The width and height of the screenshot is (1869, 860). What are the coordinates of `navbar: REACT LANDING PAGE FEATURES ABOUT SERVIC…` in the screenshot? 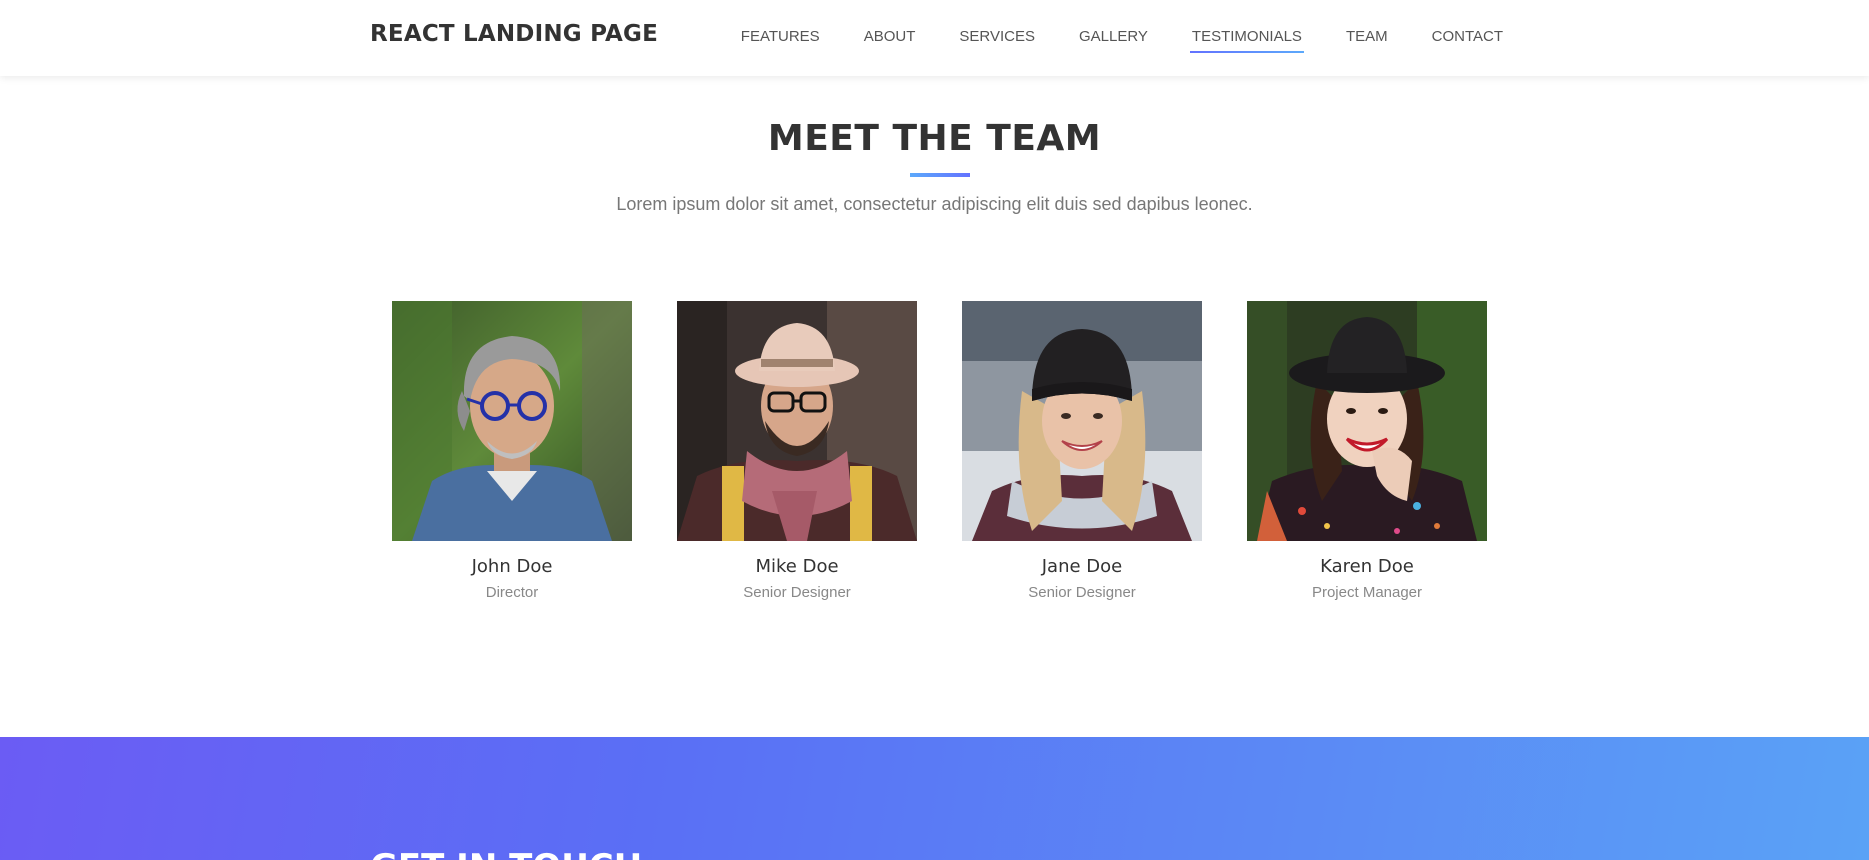 It's located at (934, 38).